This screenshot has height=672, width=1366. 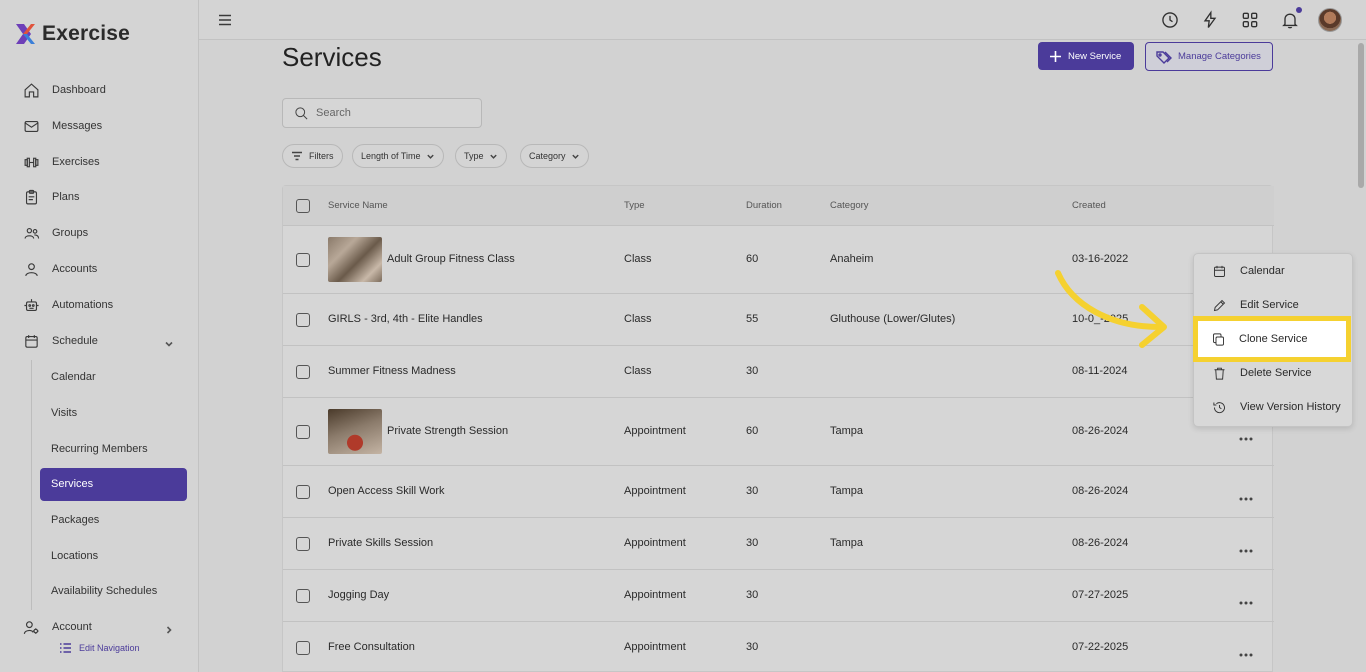 What do you see at coordinates (764, 205) in the screenshot?
I see `column-header-duration: Duration` at bounding box center [764, 205].